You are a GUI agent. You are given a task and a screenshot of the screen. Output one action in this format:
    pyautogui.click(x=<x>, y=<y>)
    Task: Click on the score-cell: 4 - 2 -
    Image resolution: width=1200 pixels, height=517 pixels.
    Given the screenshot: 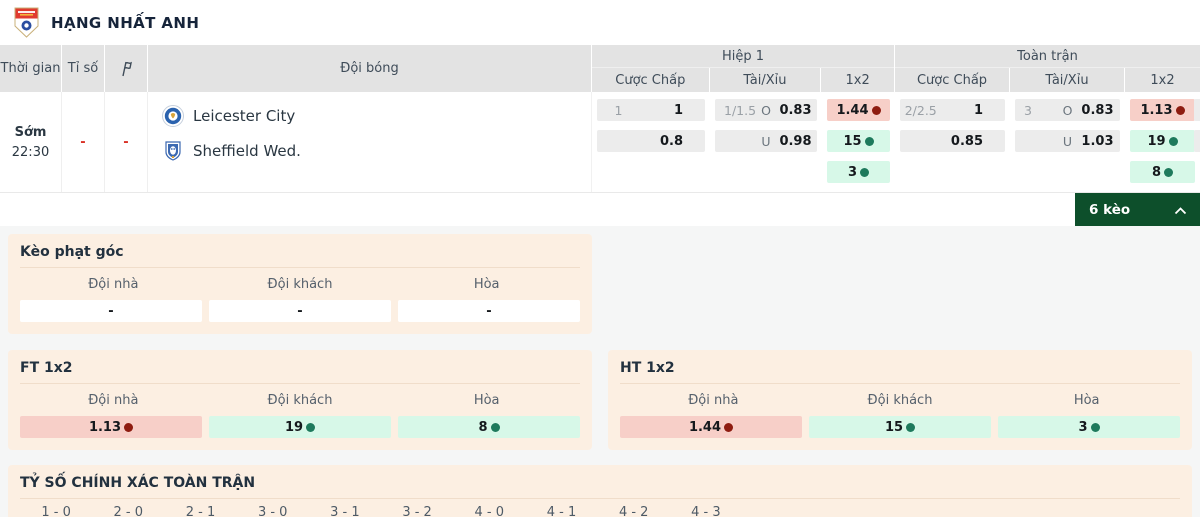 What is the action you would take?
    pyautogui.click(x=634, y=510)
    